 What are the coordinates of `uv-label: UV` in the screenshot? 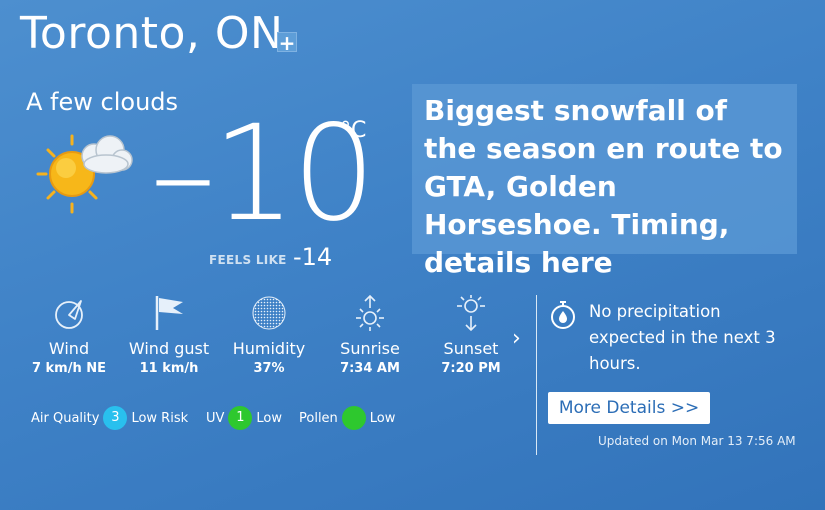 It's located at (215, 418).